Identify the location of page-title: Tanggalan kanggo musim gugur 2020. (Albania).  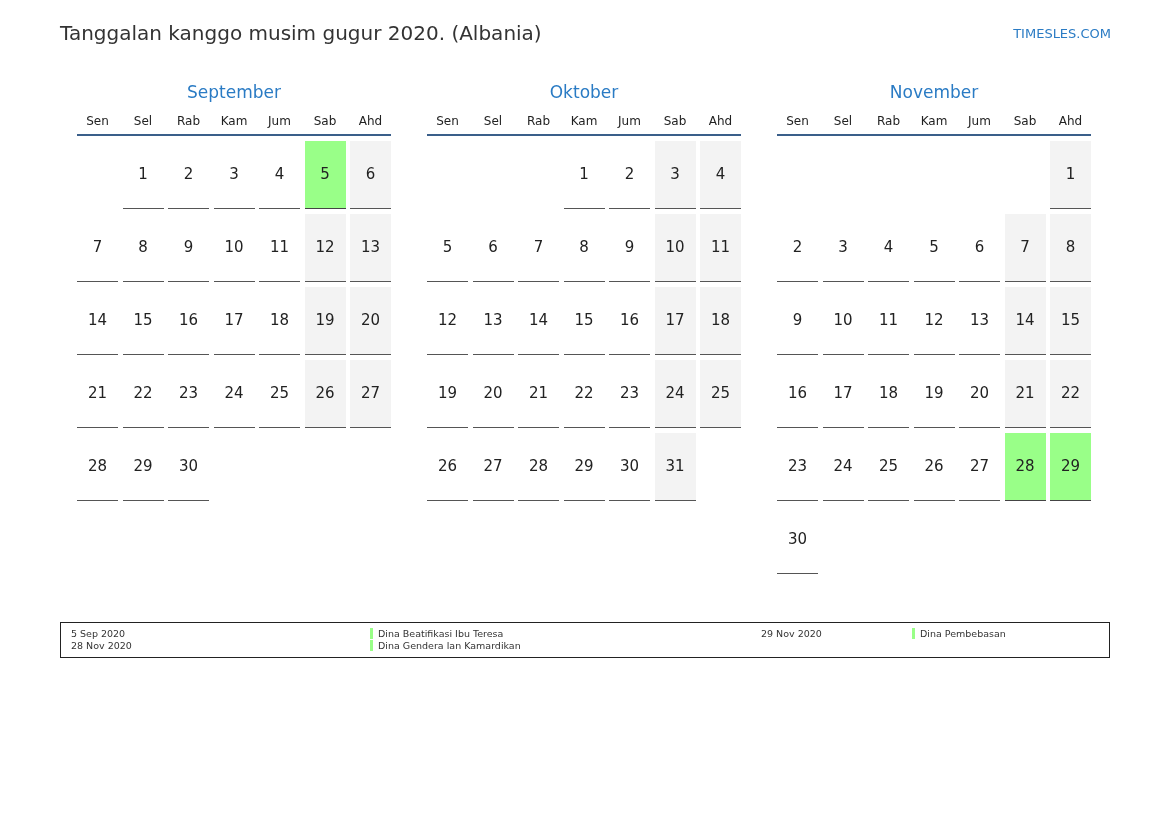
(301, 33).